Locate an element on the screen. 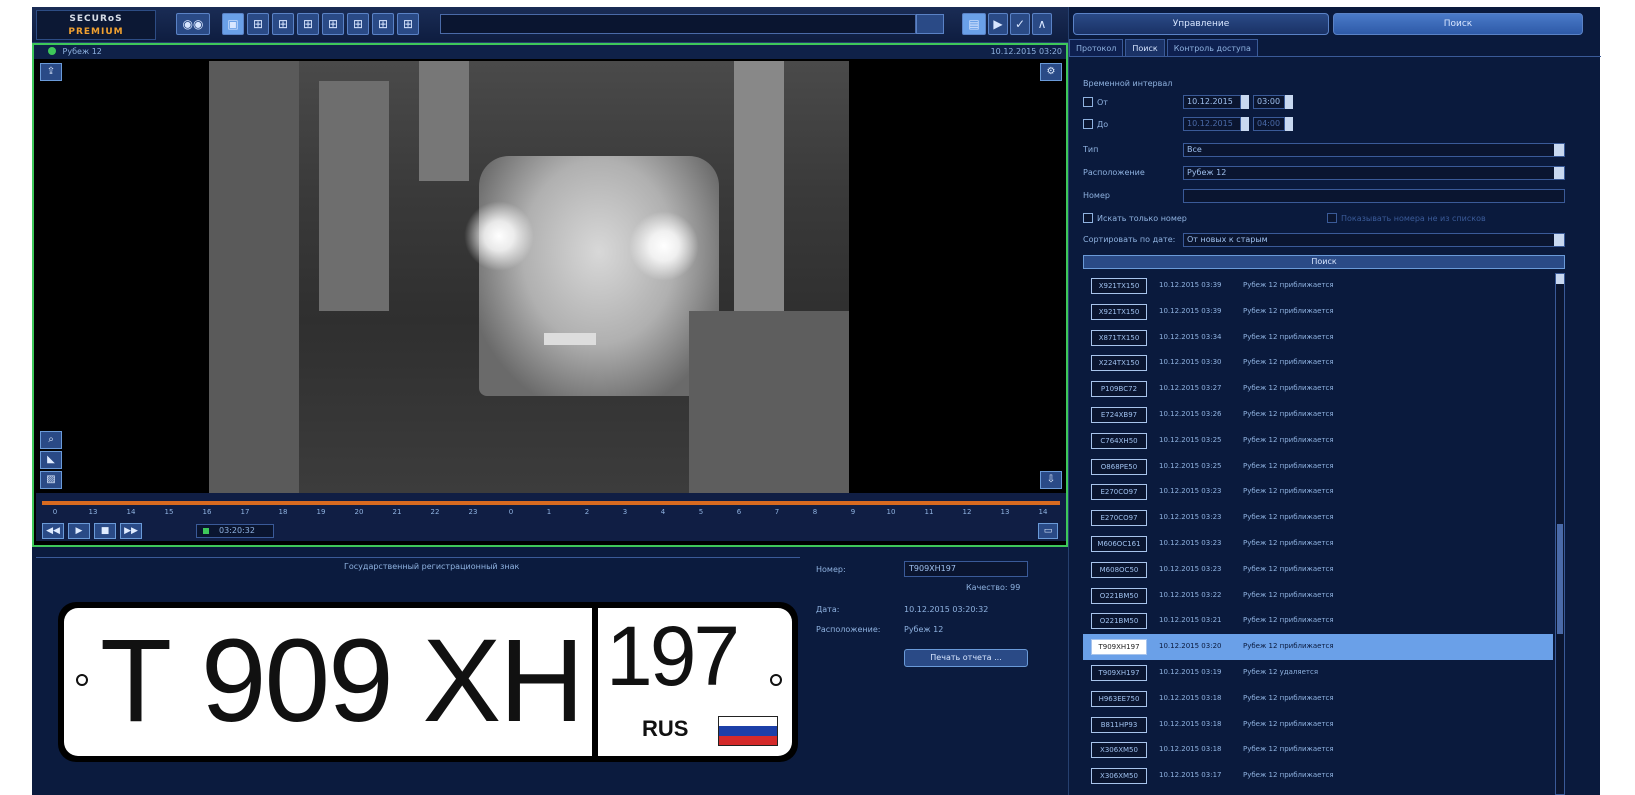  camera-list-bar is located at coordinates (678, 24).